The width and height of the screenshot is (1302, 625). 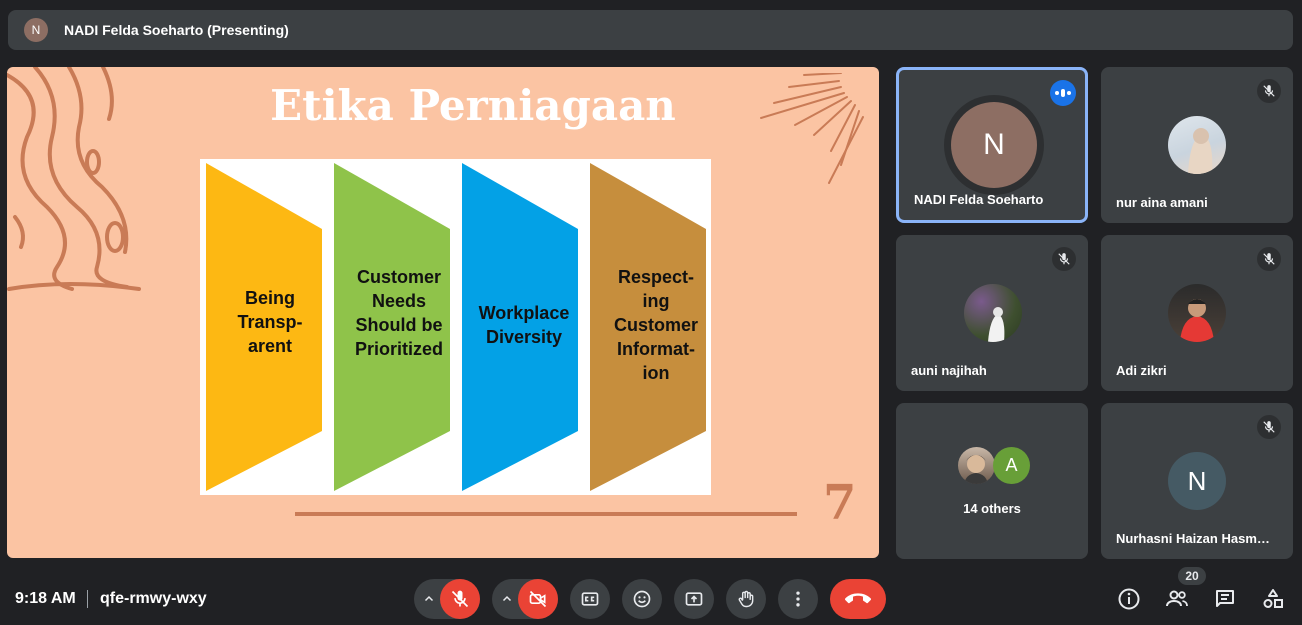 I want to click on others-tile: A 14 others, so click(x=992, y=481).